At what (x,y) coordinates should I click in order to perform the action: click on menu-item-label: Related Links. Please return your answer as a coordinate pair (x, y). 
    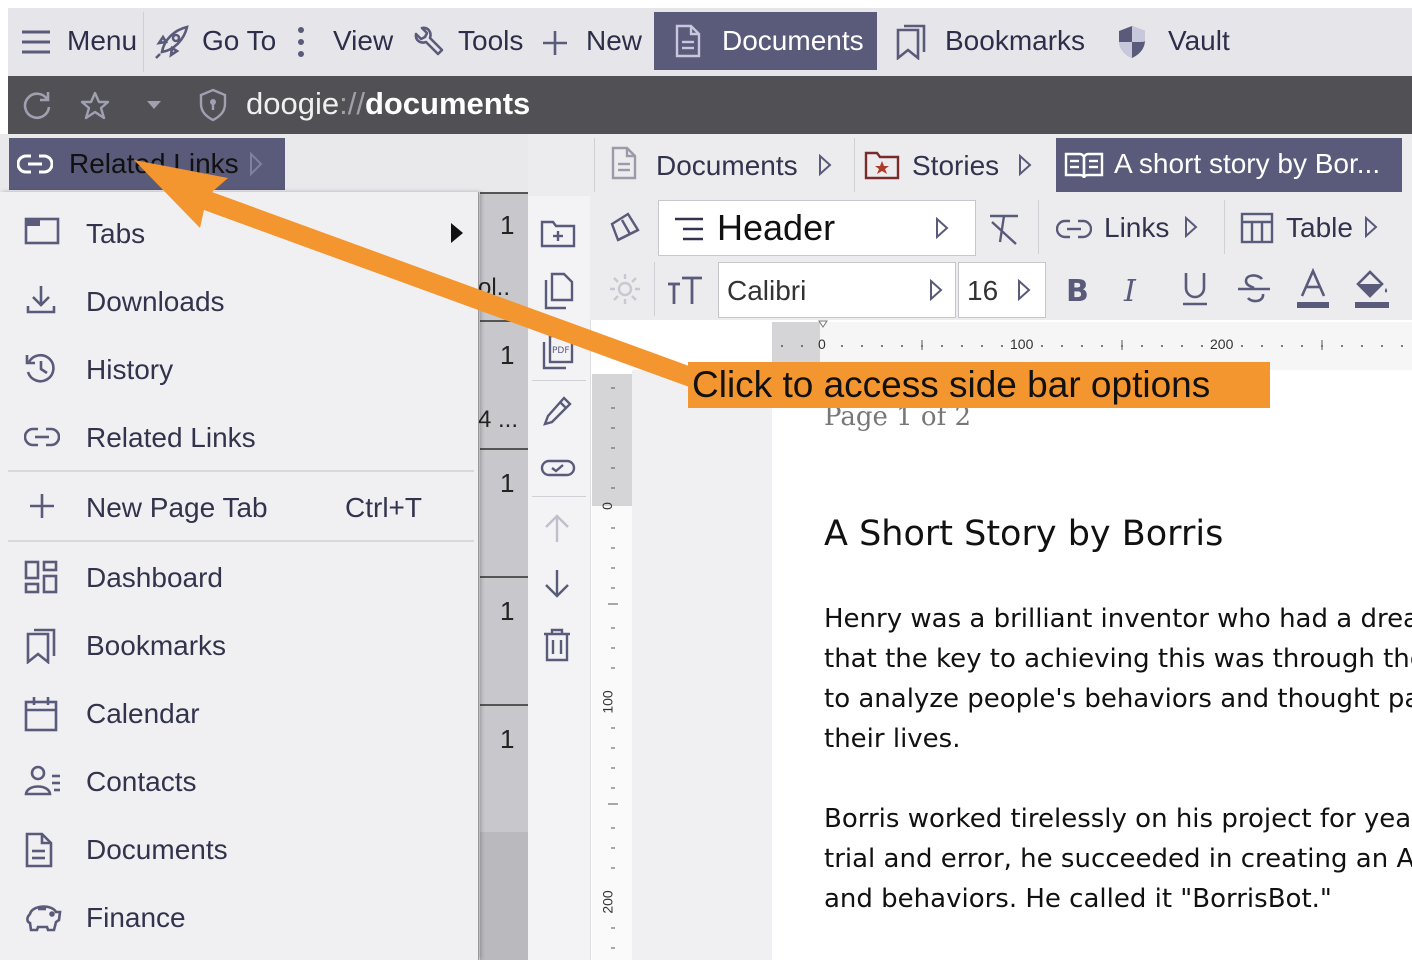
    Looking at the image, I should click on (171, 437).